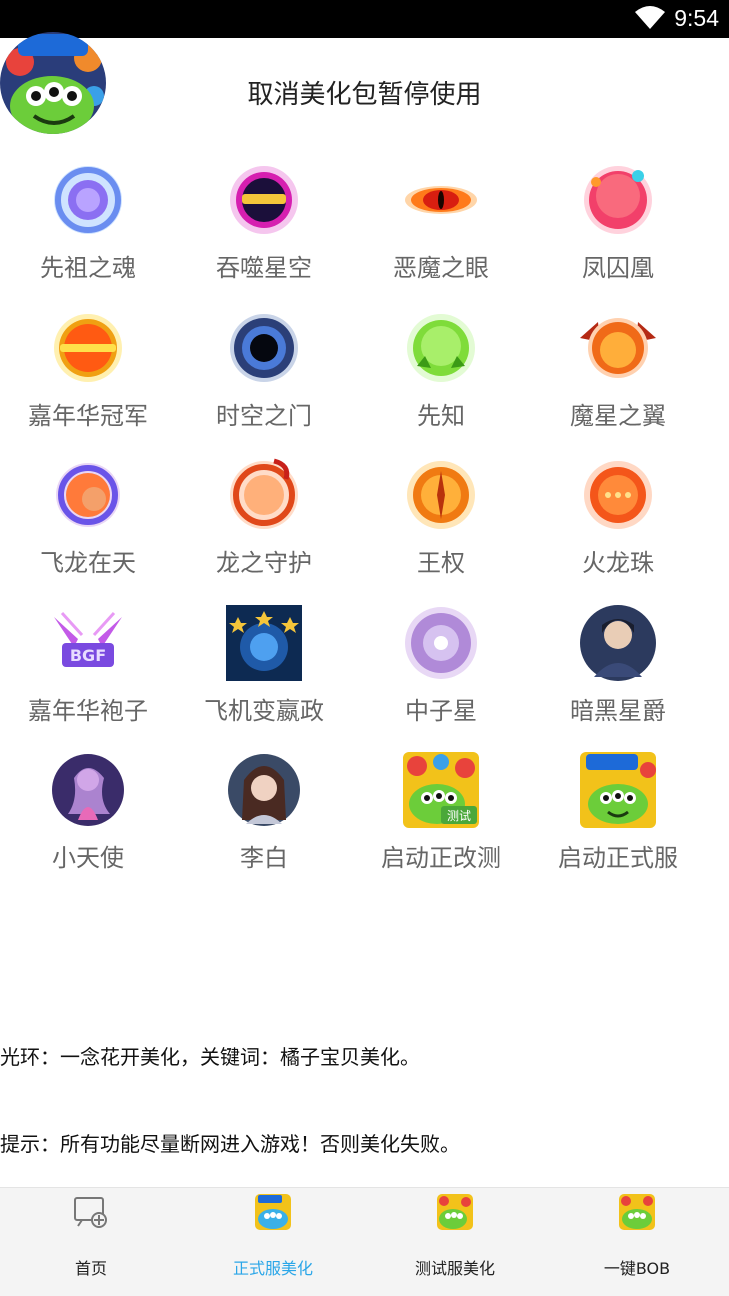 Image resolution: width=729 pixels, height=1296 pixels. I want to click on wifi-icon, so click(650, 17).